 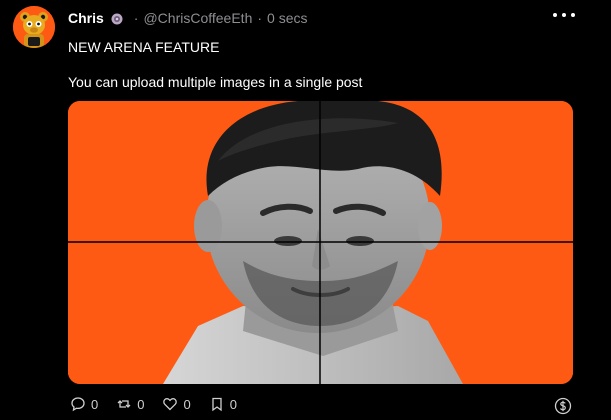 What do you see at coordinates (117, 18) in the screenshot?
I see `coffee-badge-icon` at bounding box center [117, 18].